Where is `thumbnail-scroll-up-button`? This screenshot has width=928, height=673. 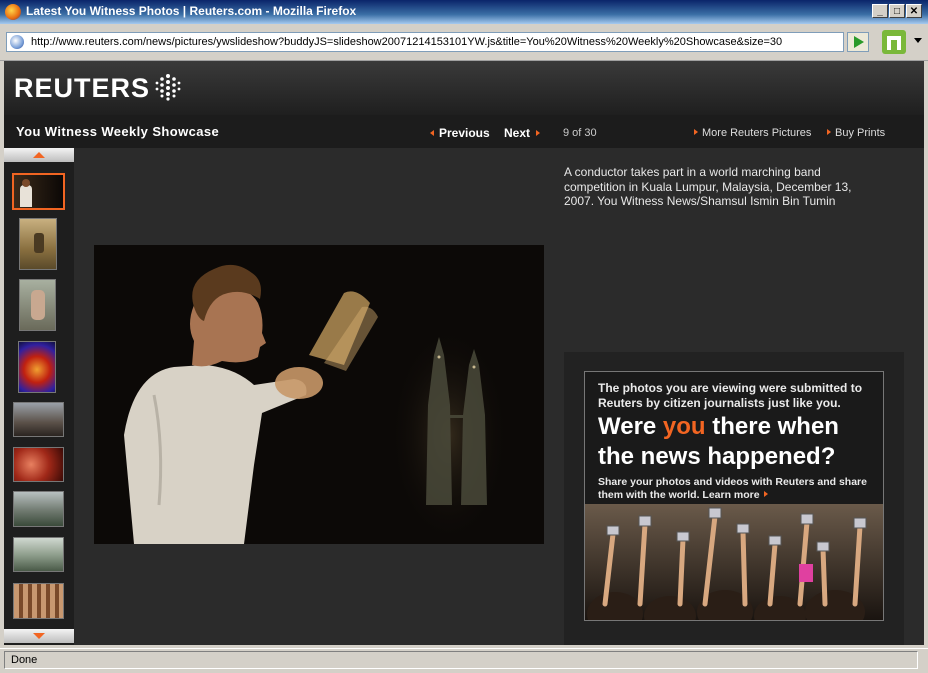
thumbnail-scroll-up-button is located at coordinates (39, 155).